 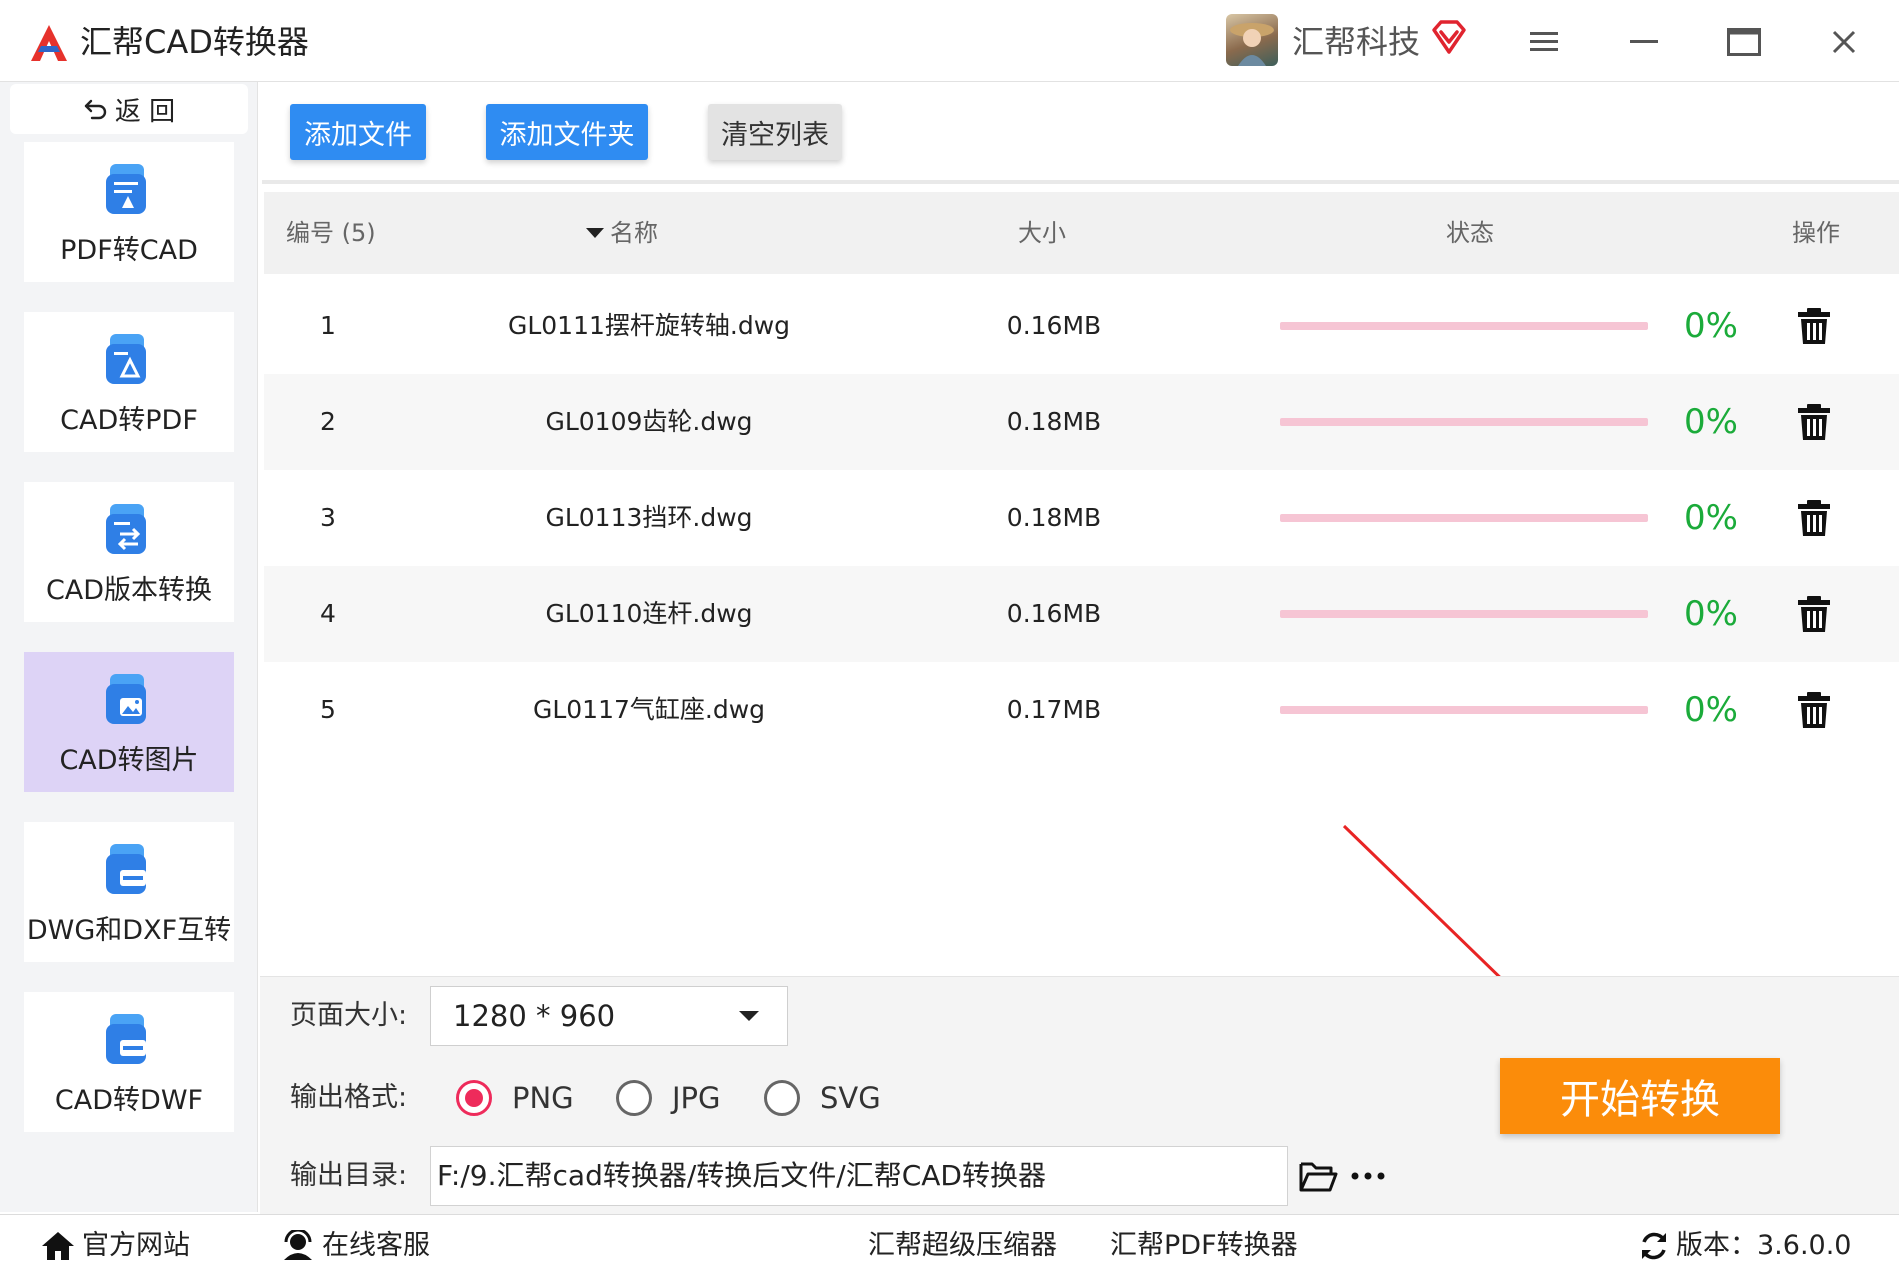 I want to click on compressor-link: 汇帮超级压缩器, so click(x=962, y=1246).